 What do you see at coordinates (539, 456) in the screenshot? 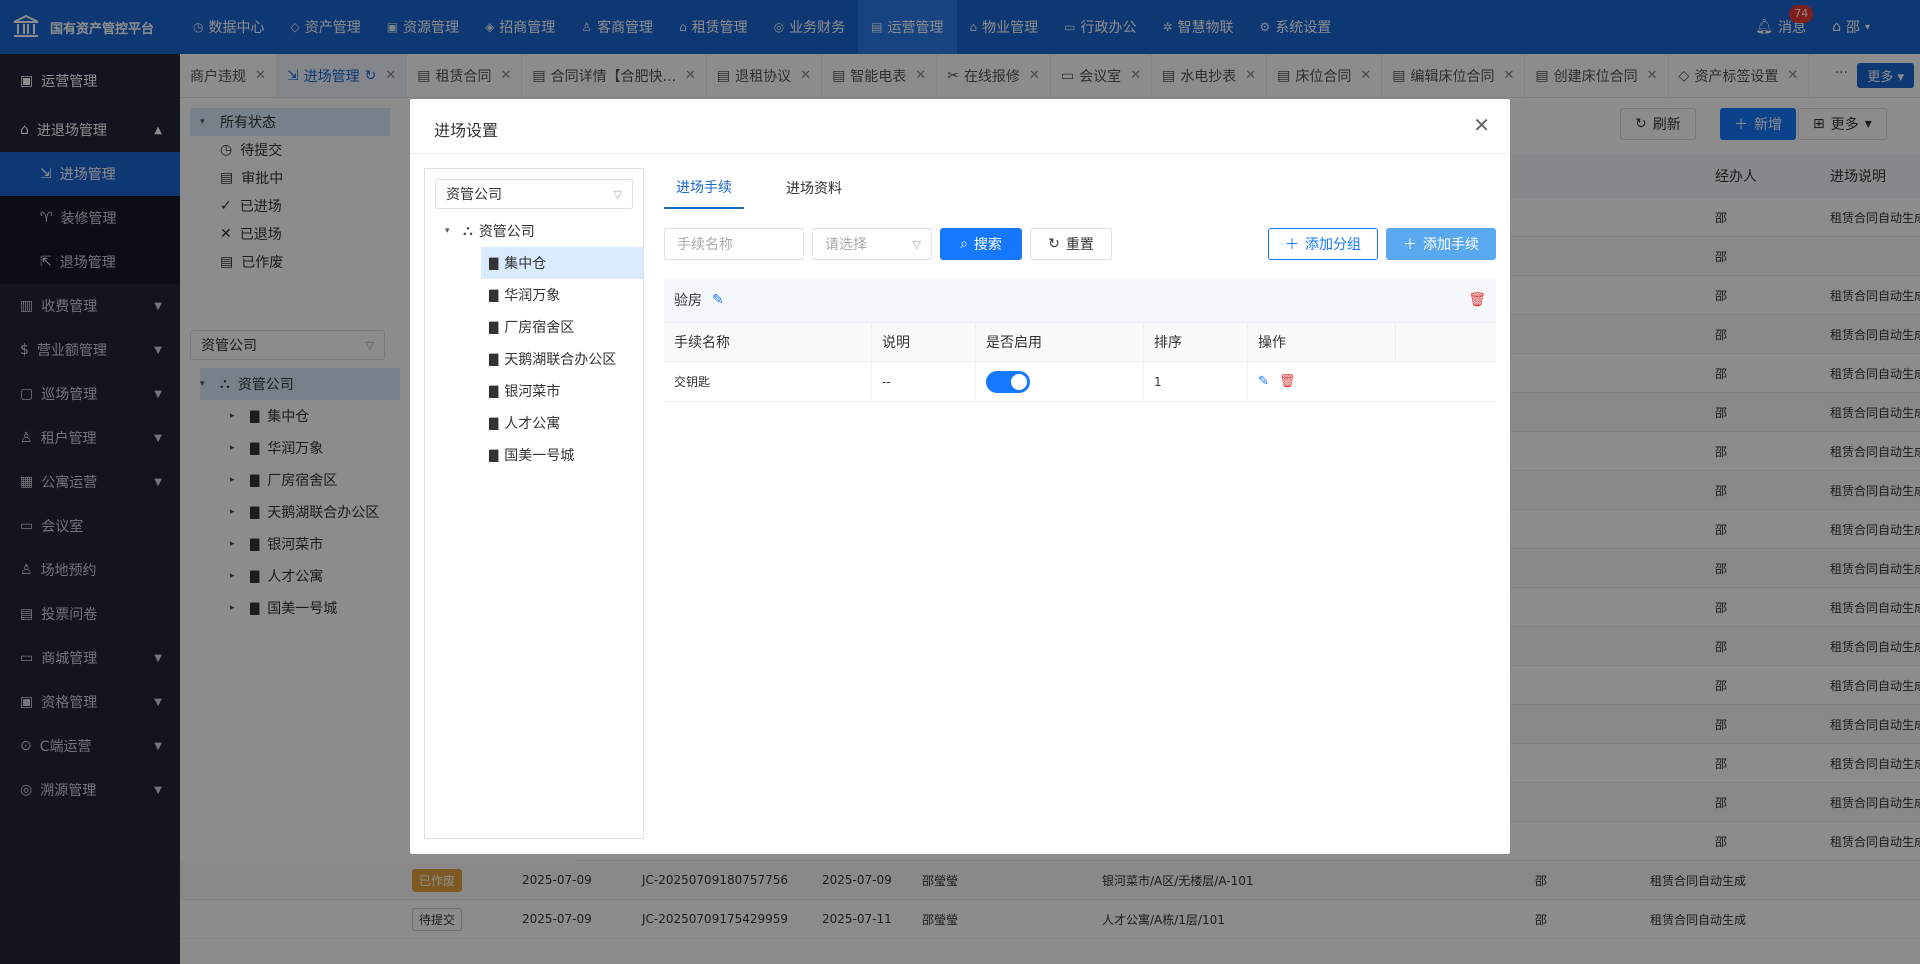
I see `modal-tree-label: 国美一号城` at bounding box center [539, 456].